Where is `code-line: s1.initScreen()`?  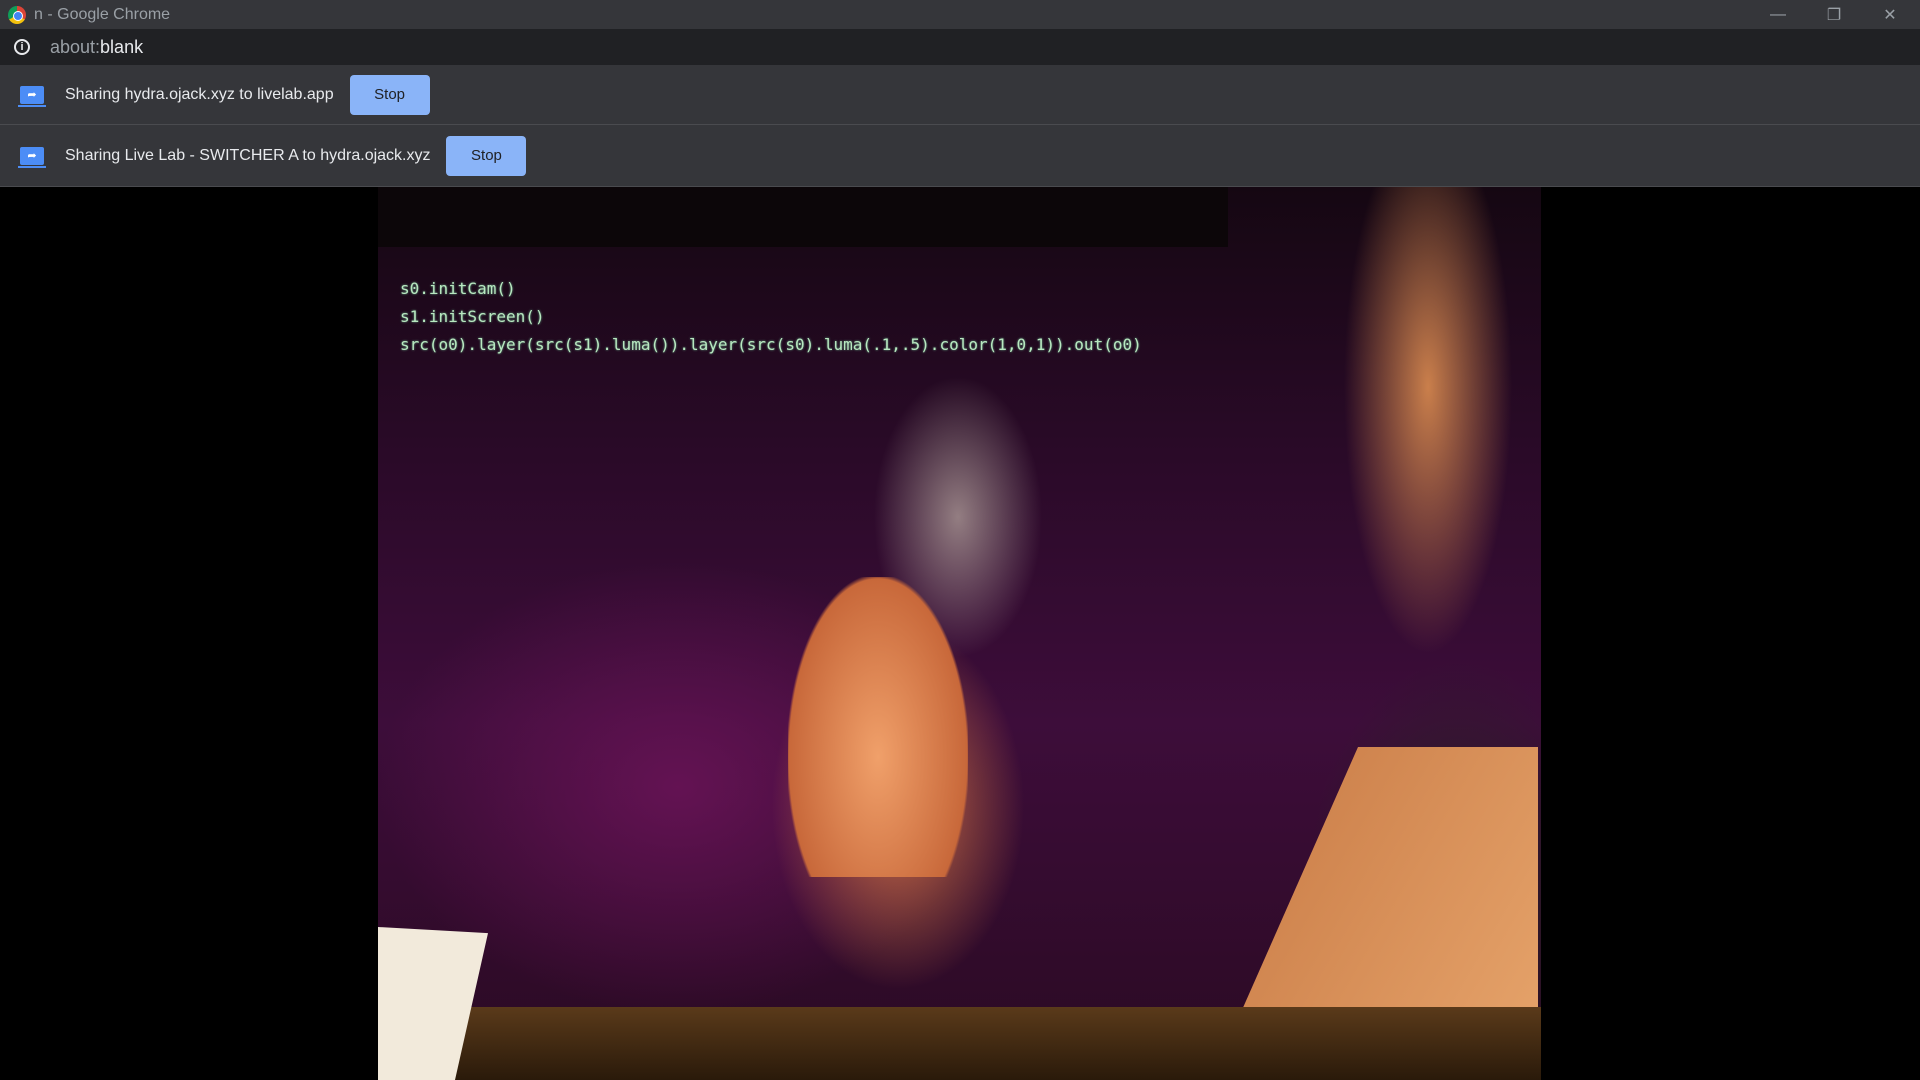 code-line: s1.initScreen() is located at coordinates (472, 316).